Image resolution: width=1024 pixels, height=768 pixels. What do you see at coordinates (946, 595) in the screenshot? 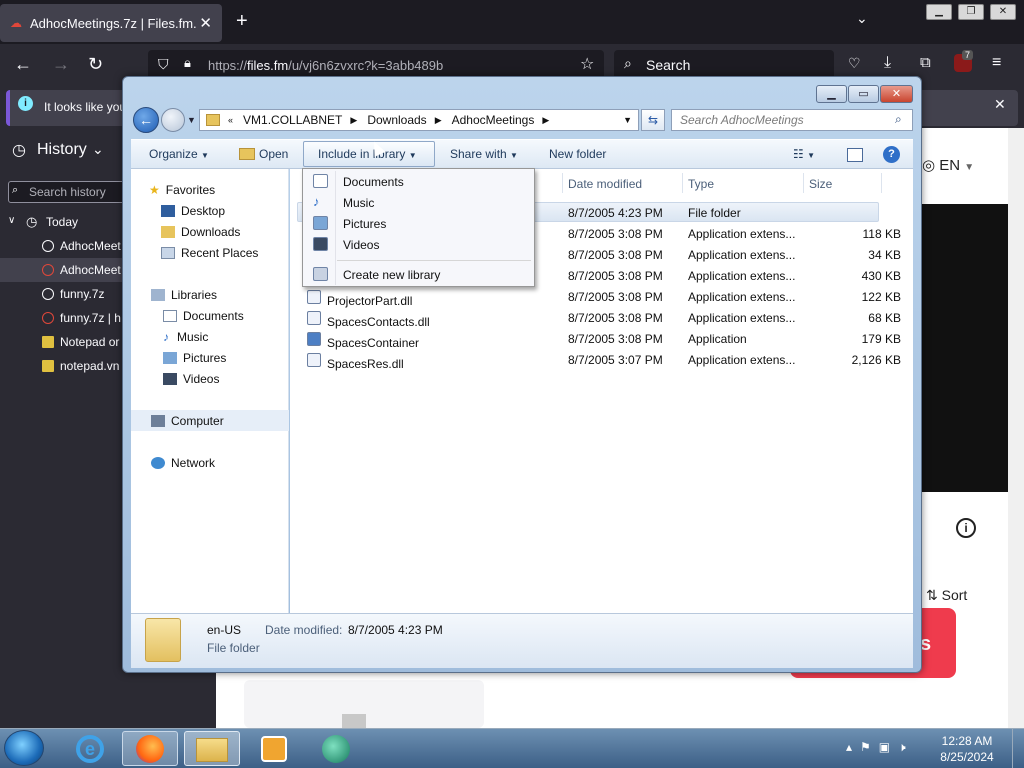
I see `sort-button: ⇅ Sort` at bounding box center [946, 595].